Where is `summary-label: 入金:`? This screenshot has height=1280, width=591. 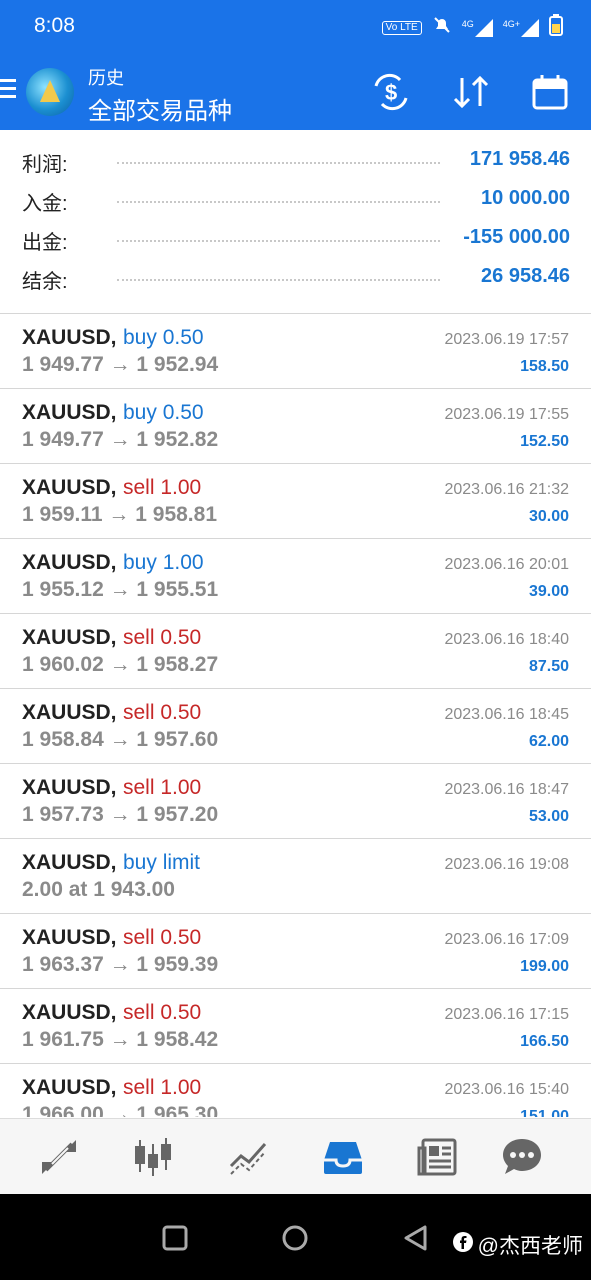 summary-label: 入金: is located at coordinates (48, 201).